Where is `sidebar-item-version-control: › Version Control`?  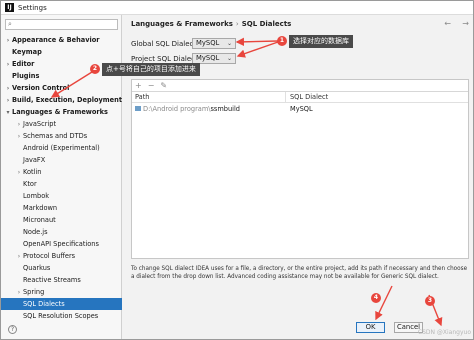 sidebar-item-version-control: › Version Control is located at coordinates (61, 88).